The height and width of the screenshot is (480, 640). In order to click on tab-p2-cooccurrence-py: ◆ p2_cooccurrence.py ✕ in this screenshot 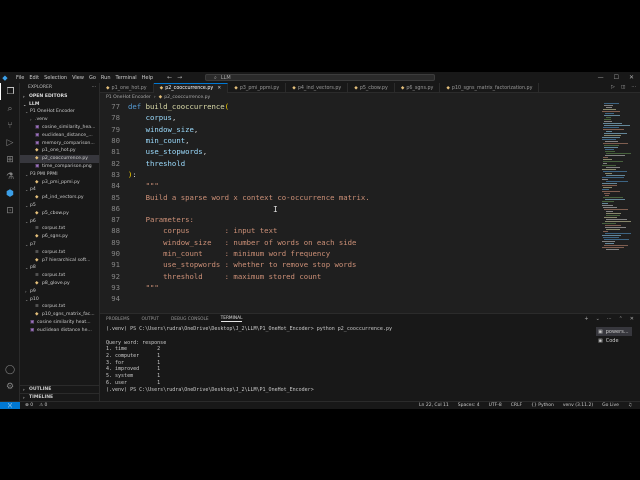, I will do `click(191, 88)`.